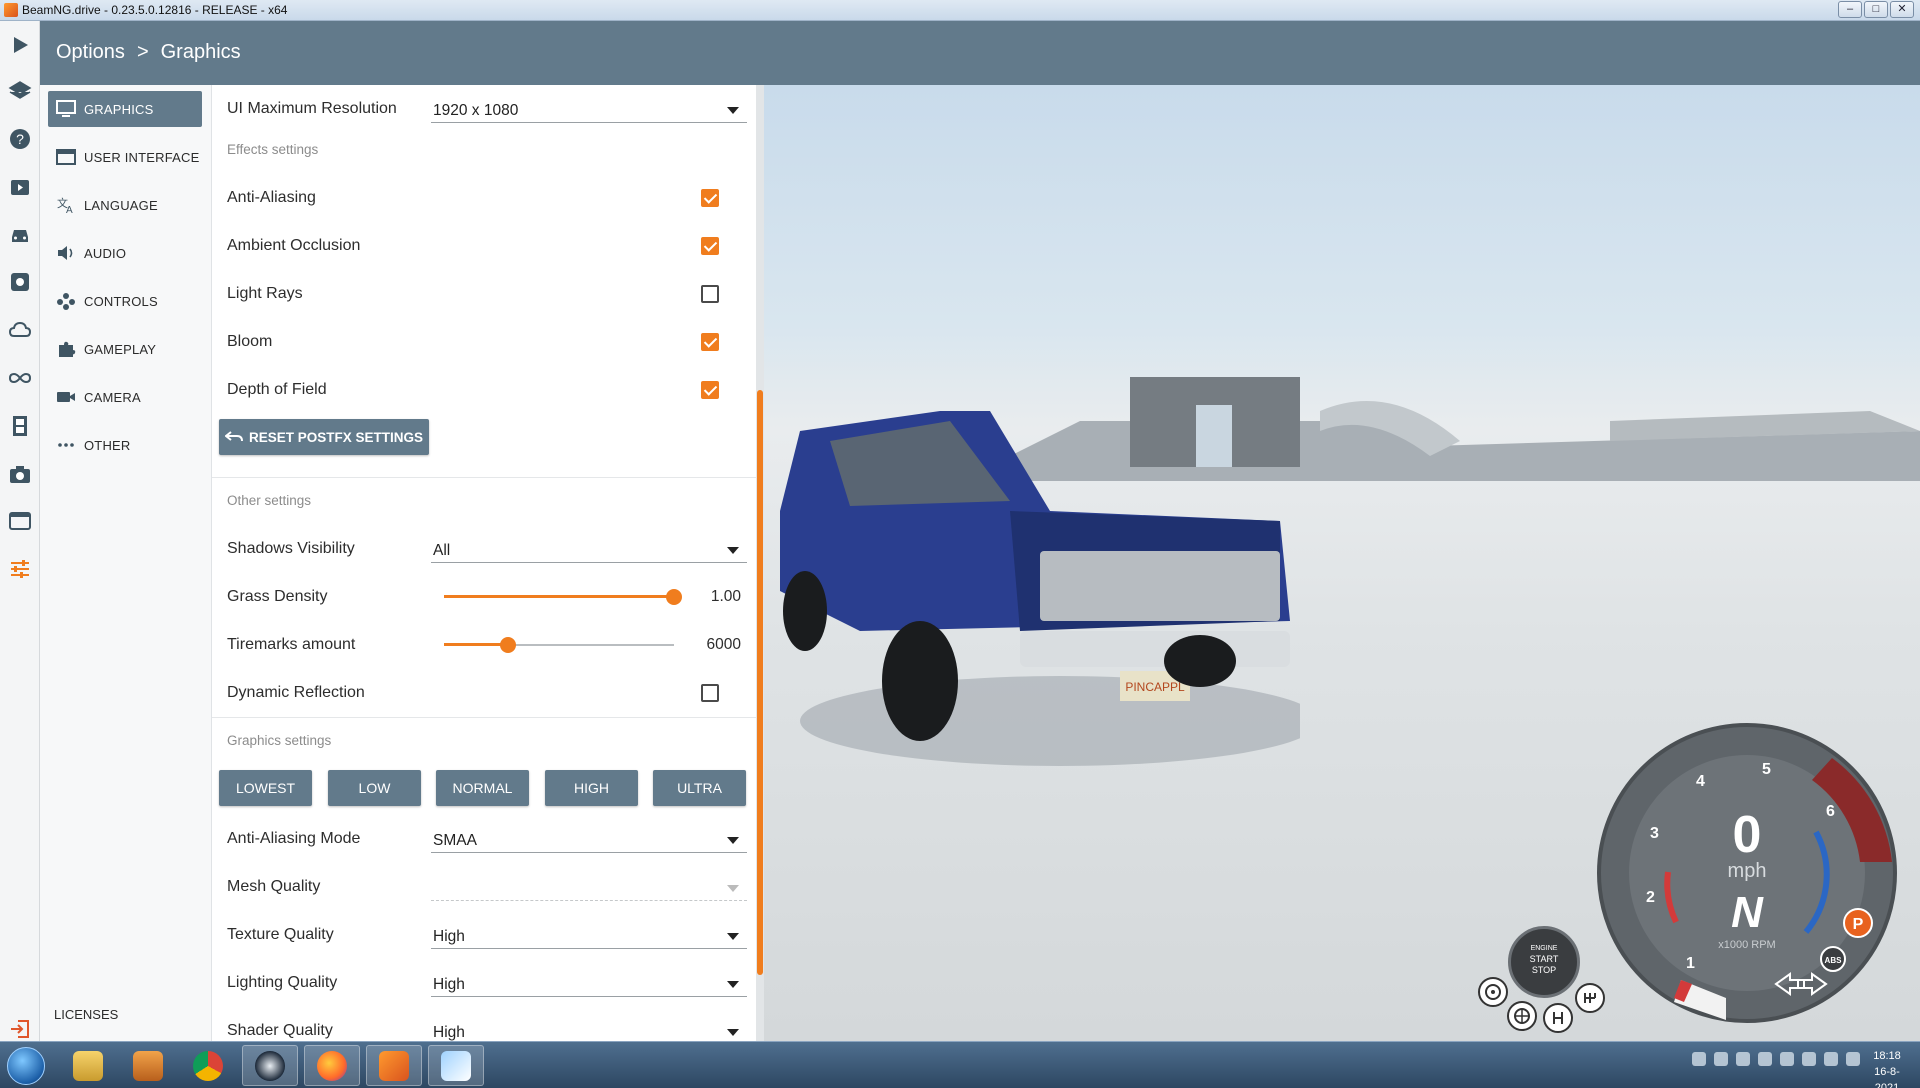  Describe the element at coordinates (121, 205) in the screenshot. I see `menu-item-label: LANGUAGE` at that location.